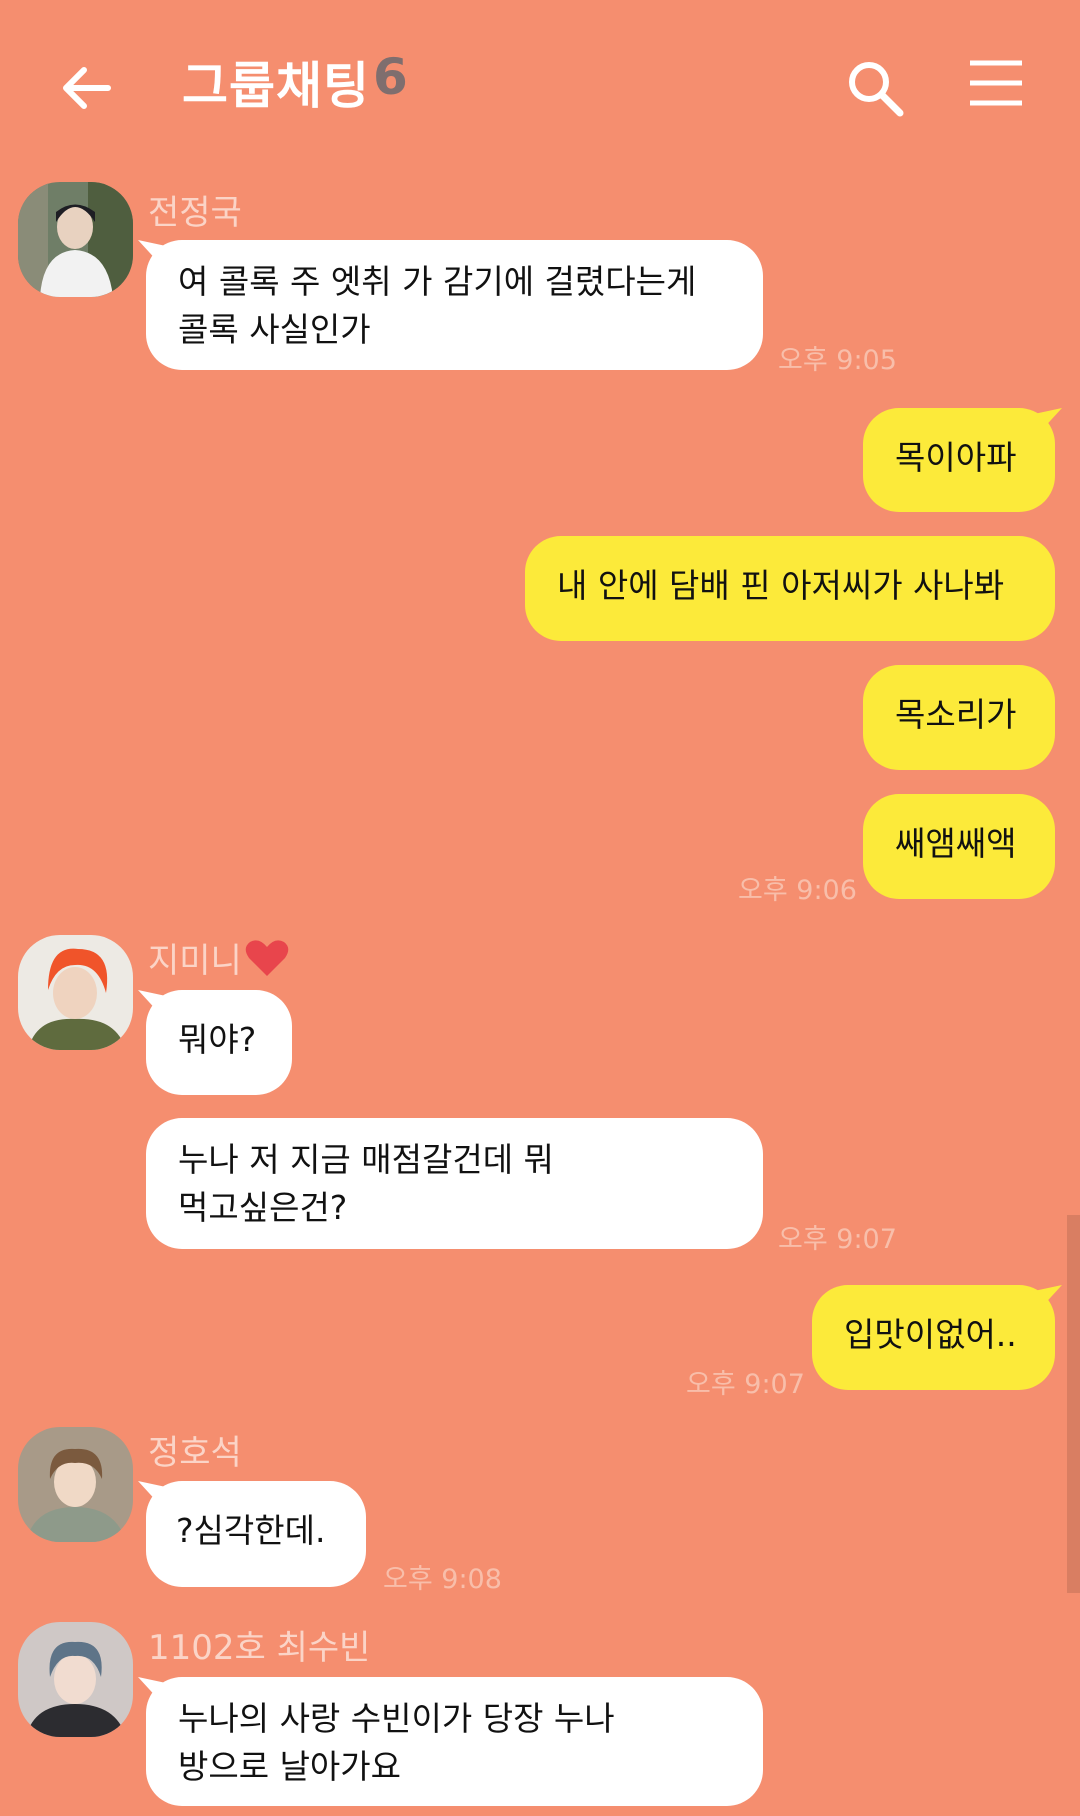  I want to click on avatar-hoseok, so click(75, 1484).